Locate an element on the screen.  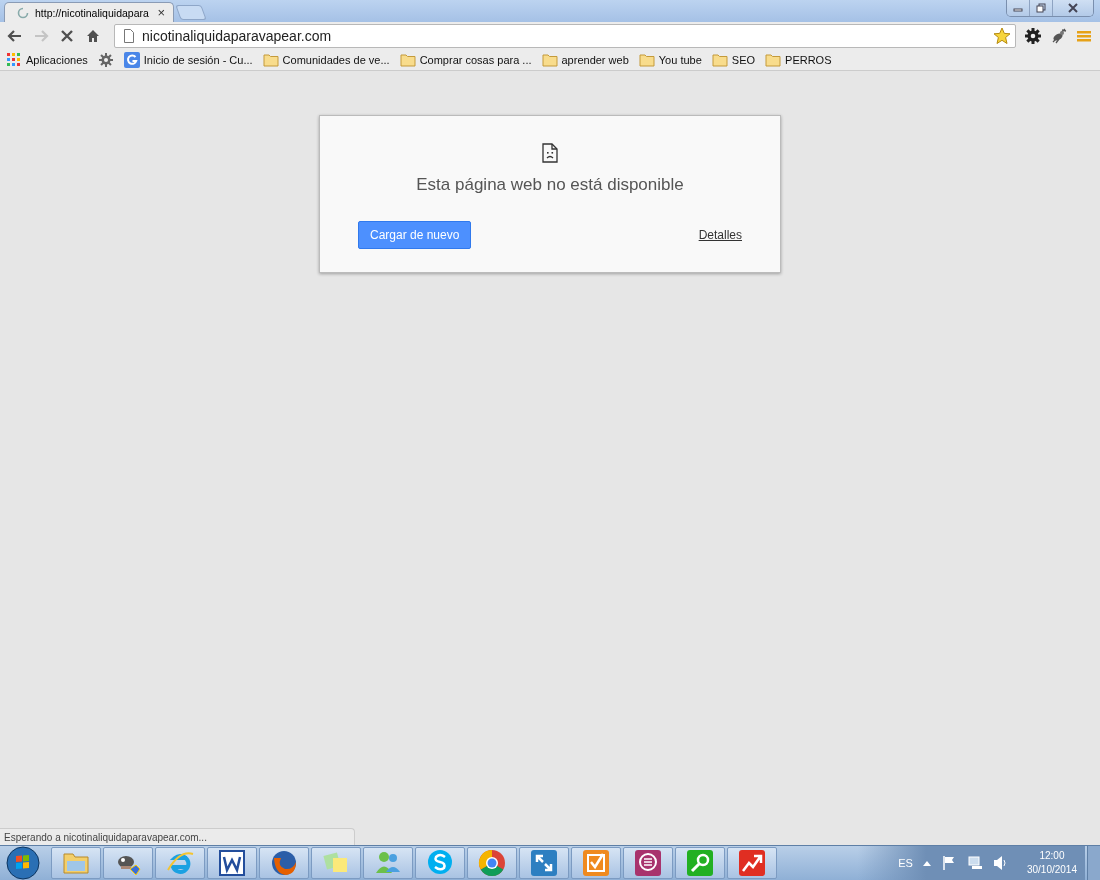
magnifier-icon is located at coordinates (700, 863).